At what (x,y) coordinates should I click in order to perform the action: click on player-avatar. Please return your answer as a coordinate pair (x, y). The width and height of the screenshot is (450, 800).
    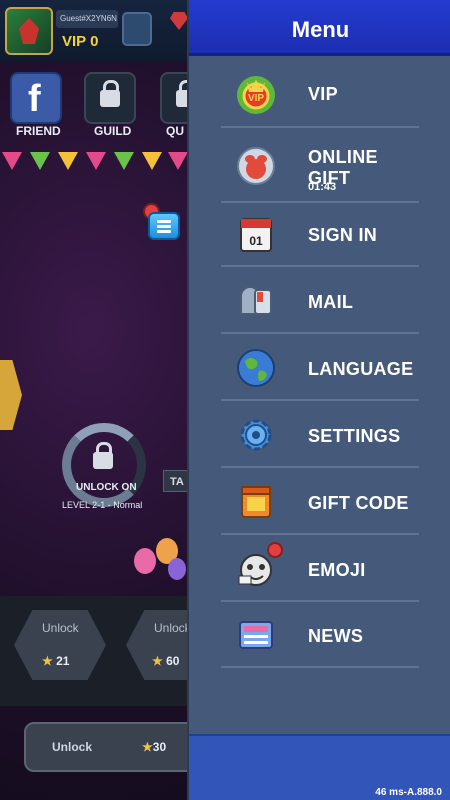
    Looking at the image, I should click on (29, 31).